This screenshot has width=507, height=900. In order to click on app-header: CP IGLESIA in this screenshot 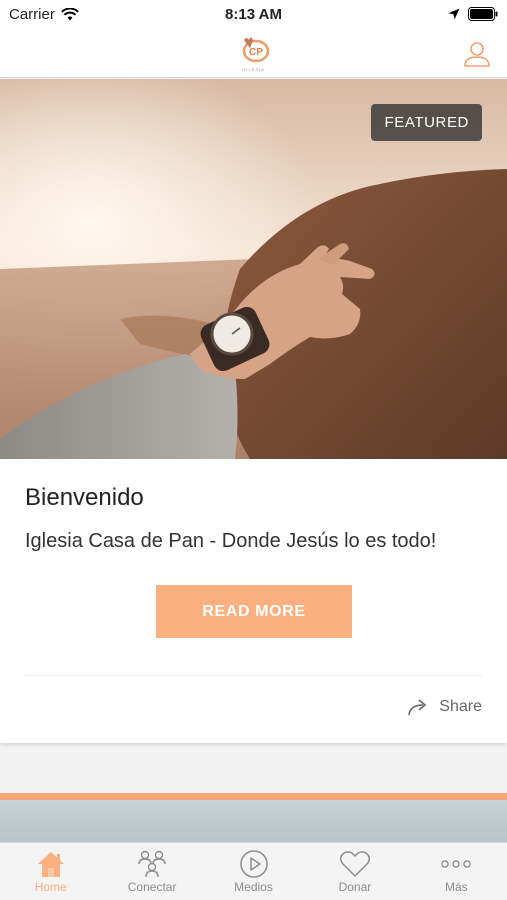, I will do `click(253, 53)`.